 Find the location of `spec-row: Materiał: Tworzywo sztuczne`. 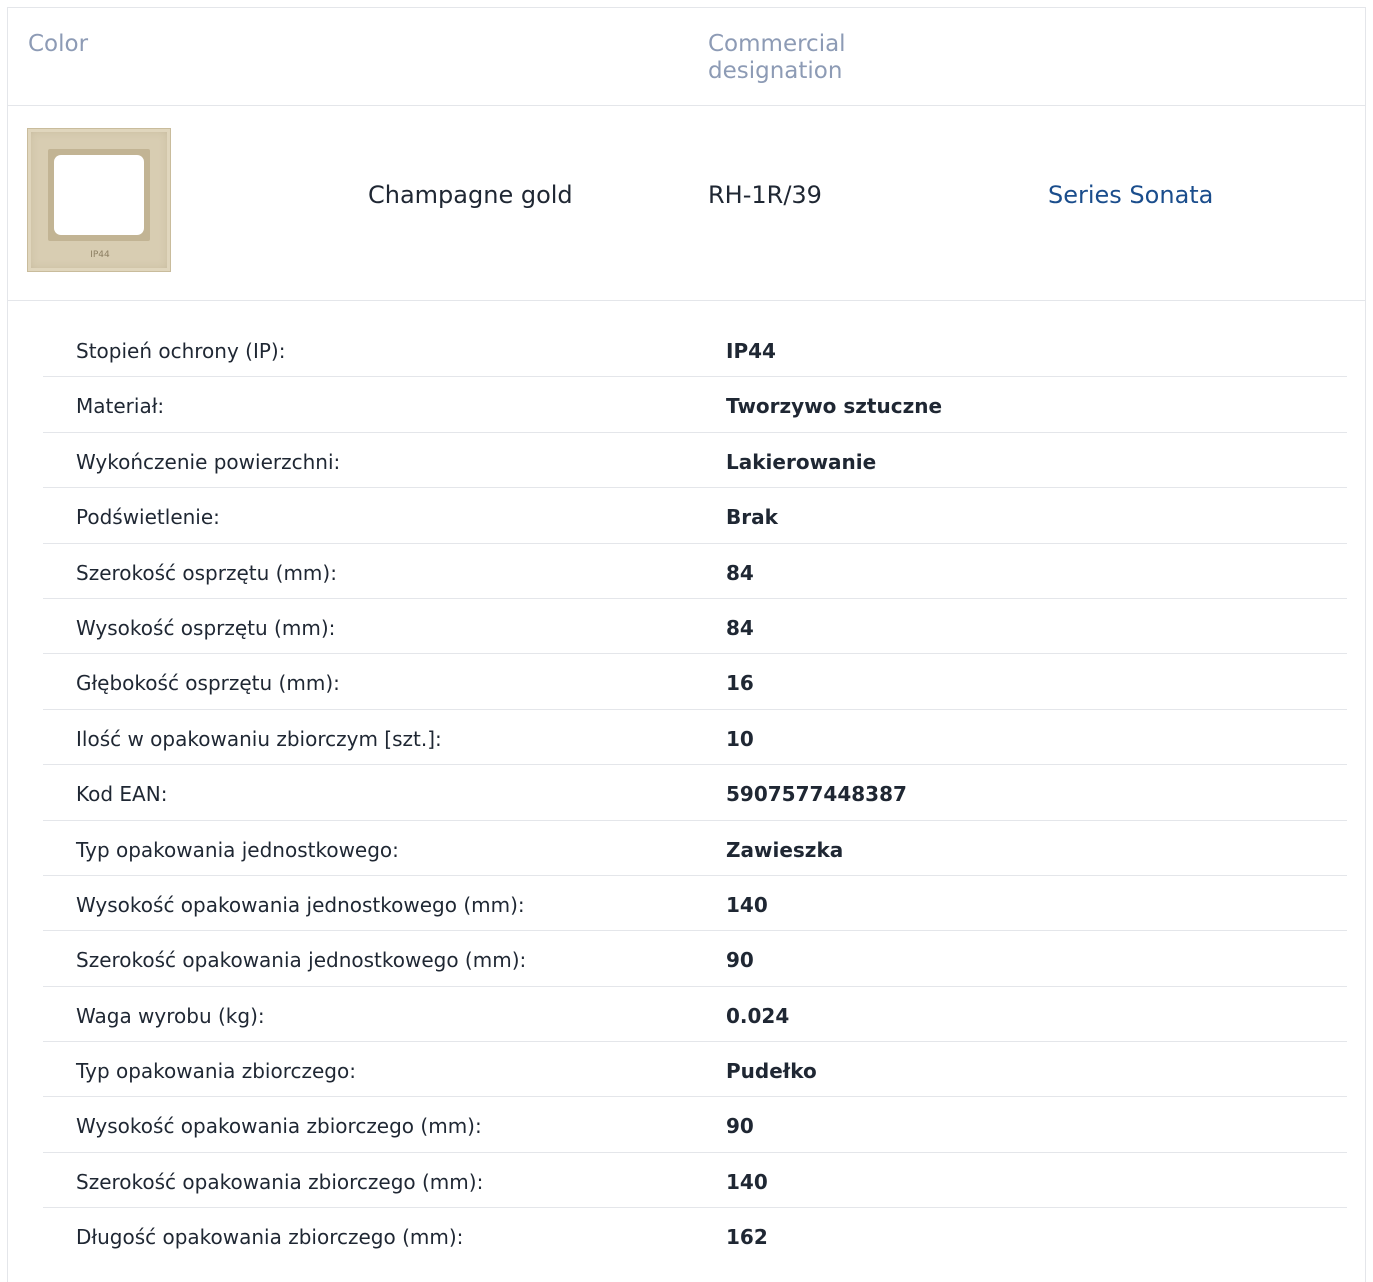

spec-row: Materiał: Tworzywo sztuczne is located at coordinates (695, 405).